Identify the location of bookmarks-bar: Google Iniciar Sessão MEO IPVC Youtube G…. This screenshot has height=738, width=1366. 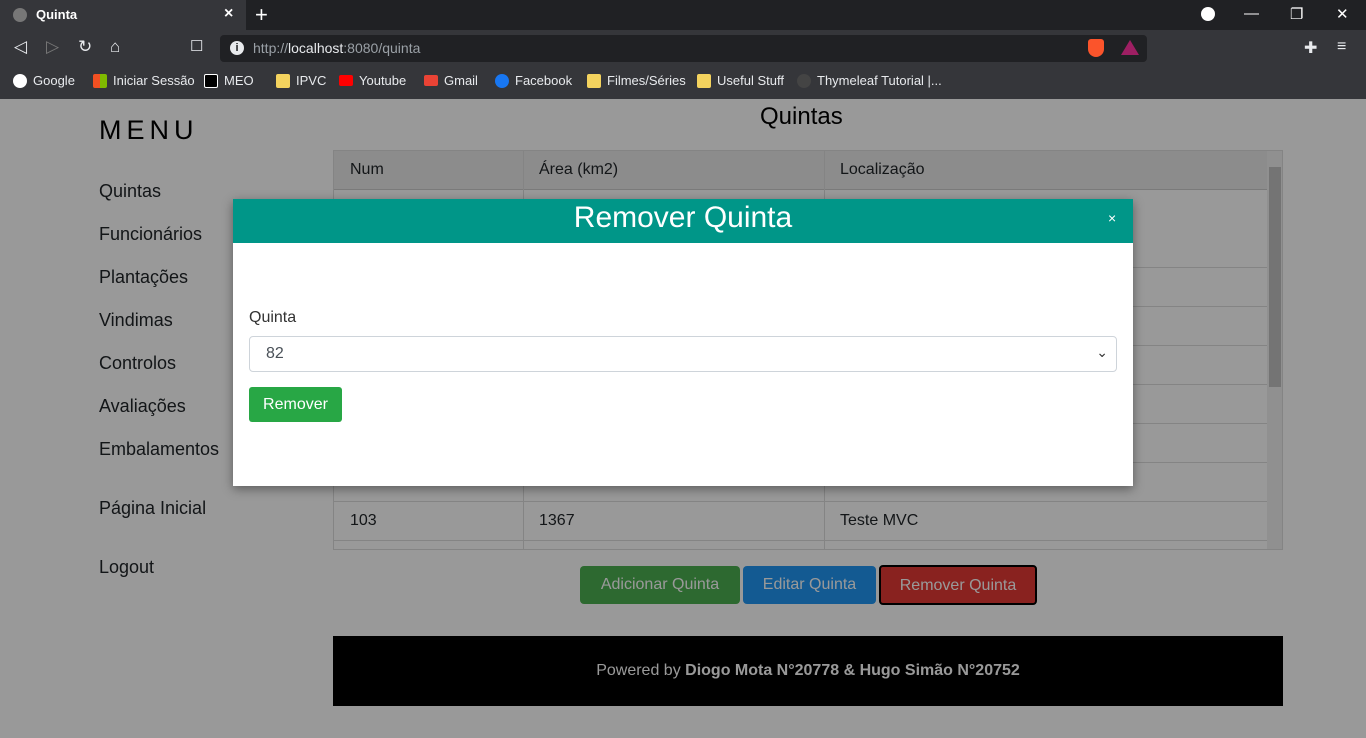
(683, 82).